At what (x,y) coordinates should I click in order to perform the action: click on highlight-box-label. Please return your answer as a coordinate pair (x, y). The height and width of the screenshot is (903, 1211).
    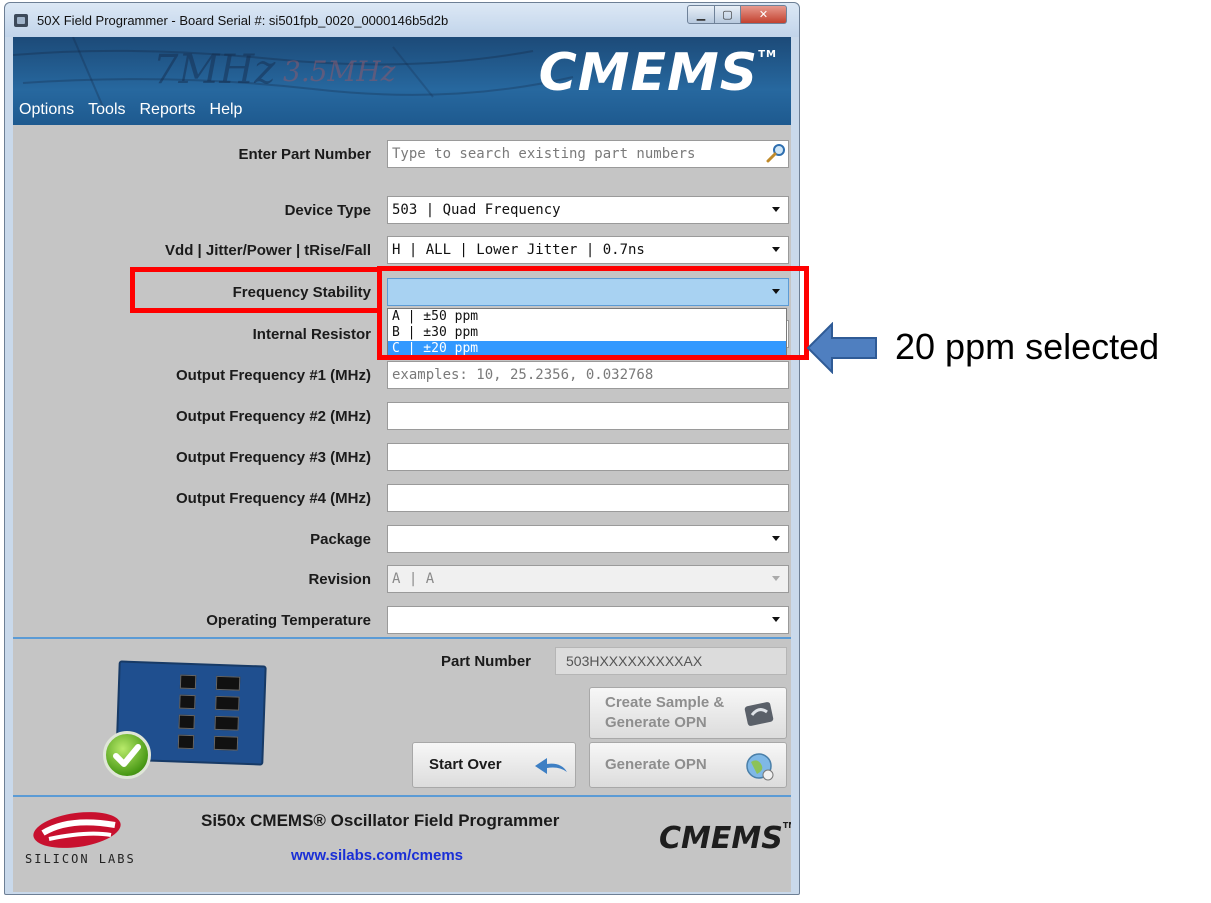
    Looking at the image, I should click on (256, 290).